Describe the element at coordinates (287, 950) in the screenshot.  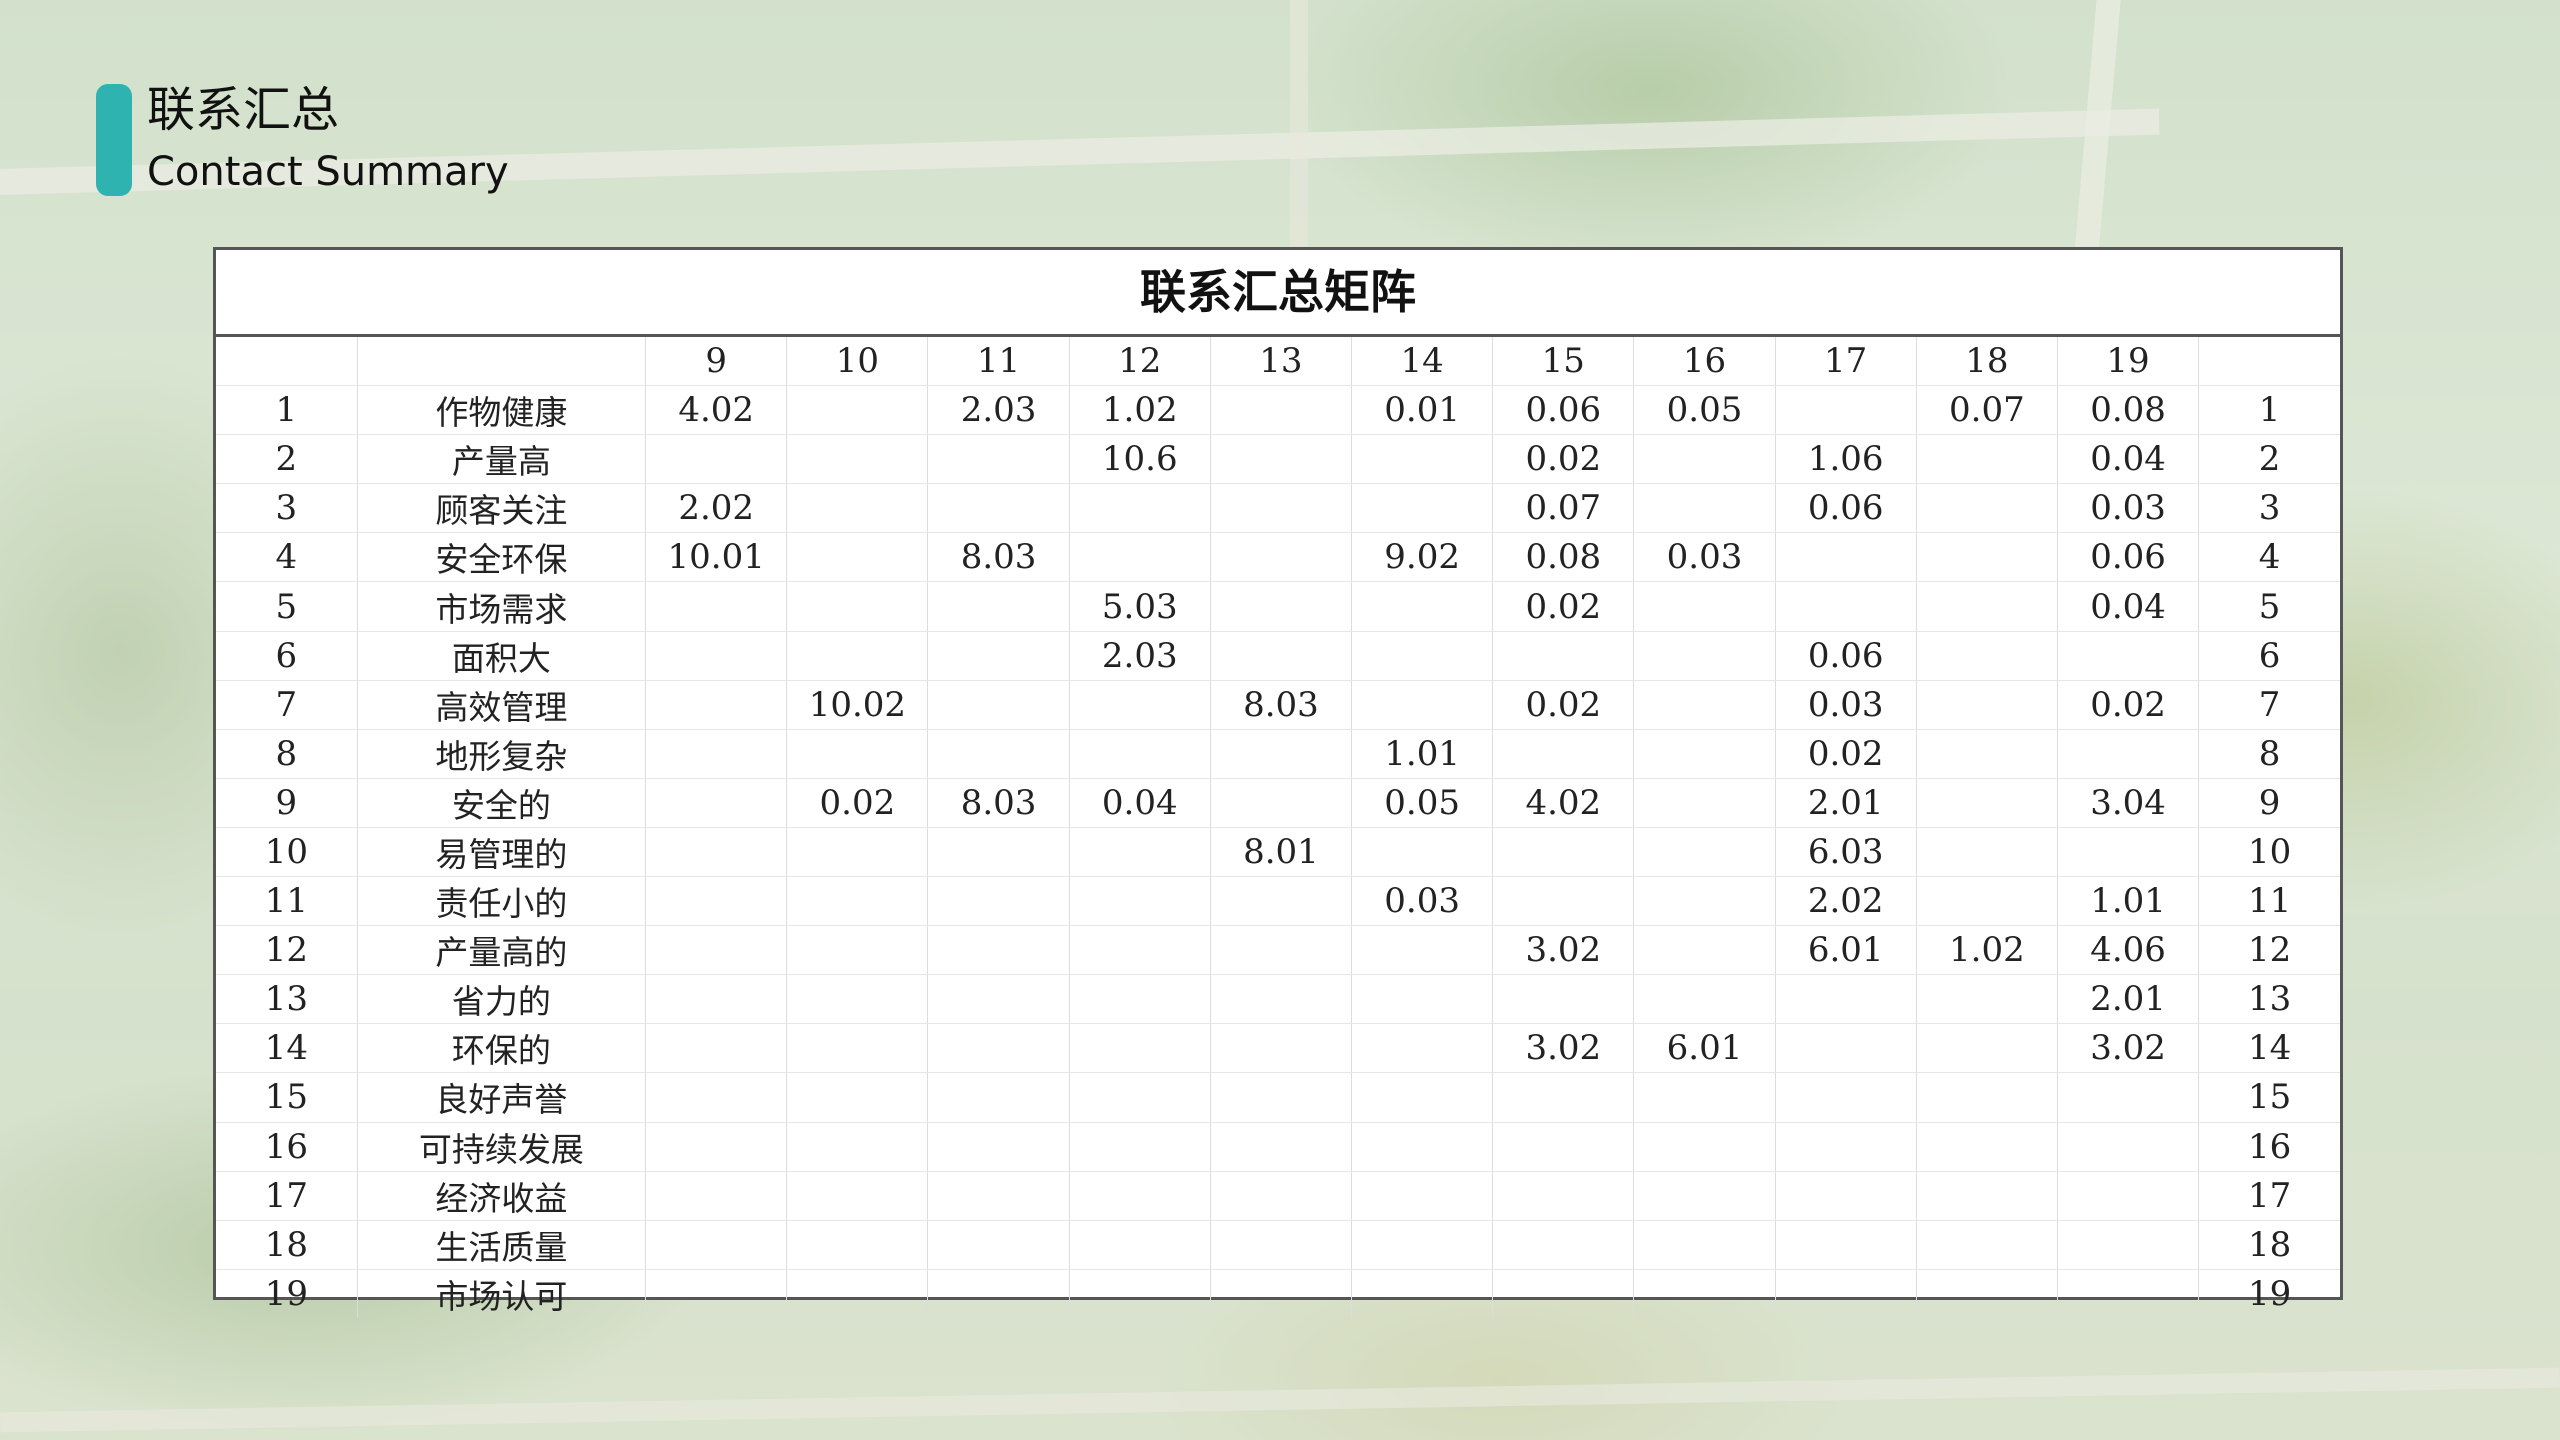
I see `matrix-row-index: 12` at that location.